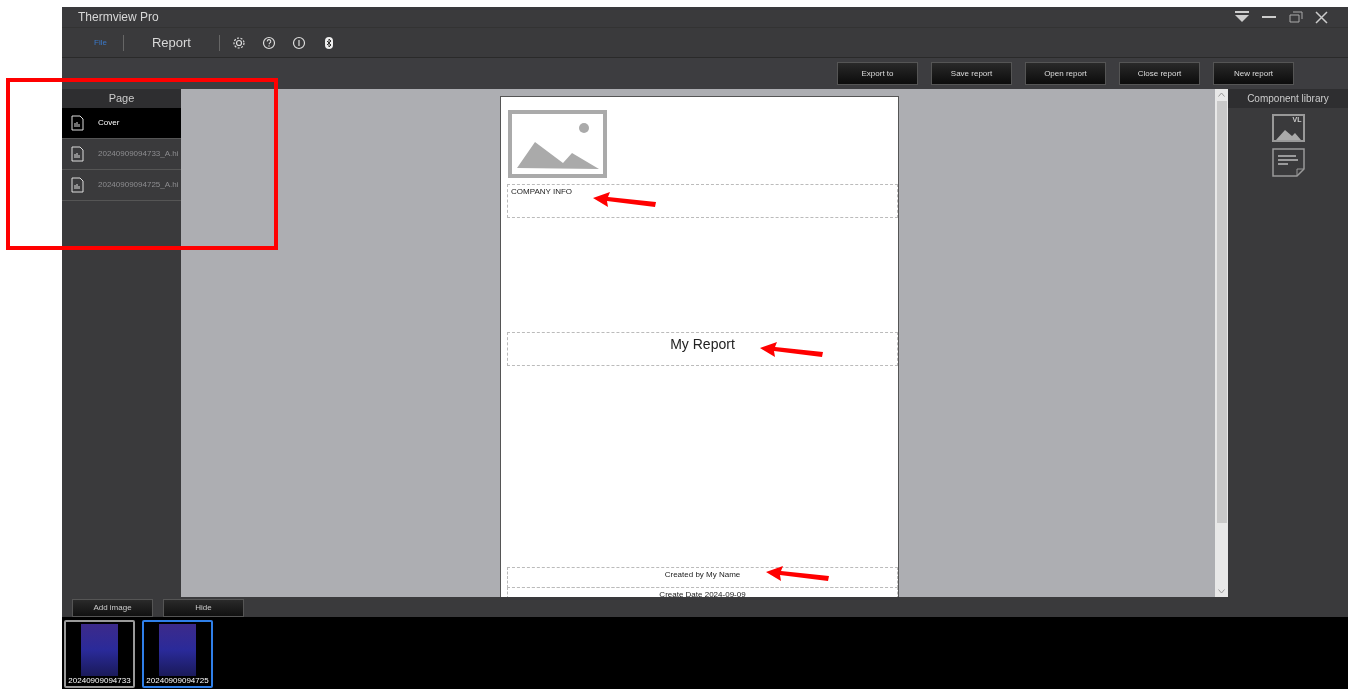  Describe the element at coordinates (1296, 17) in the screenshot. I see `restore-icon` at that location.